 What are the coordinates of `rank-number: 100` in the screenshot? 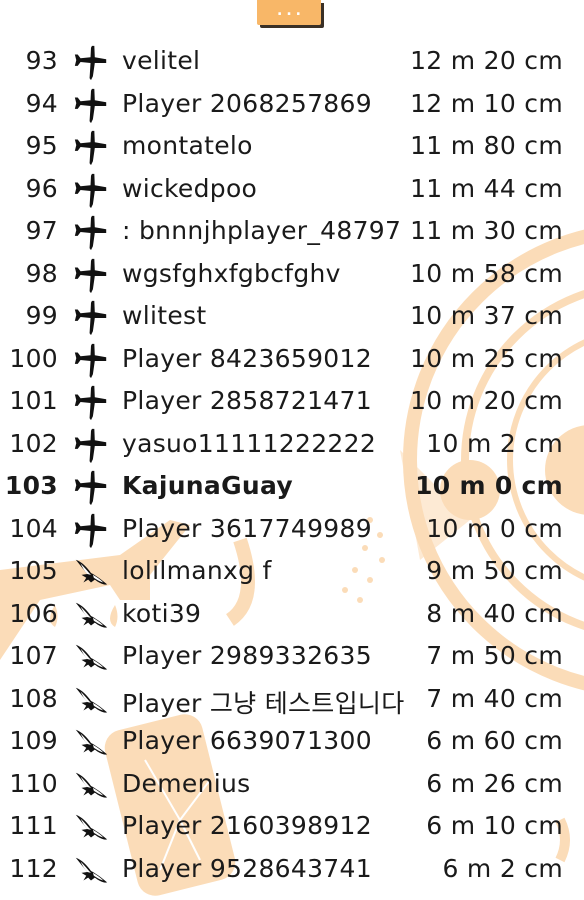 It's located at (33, 358).